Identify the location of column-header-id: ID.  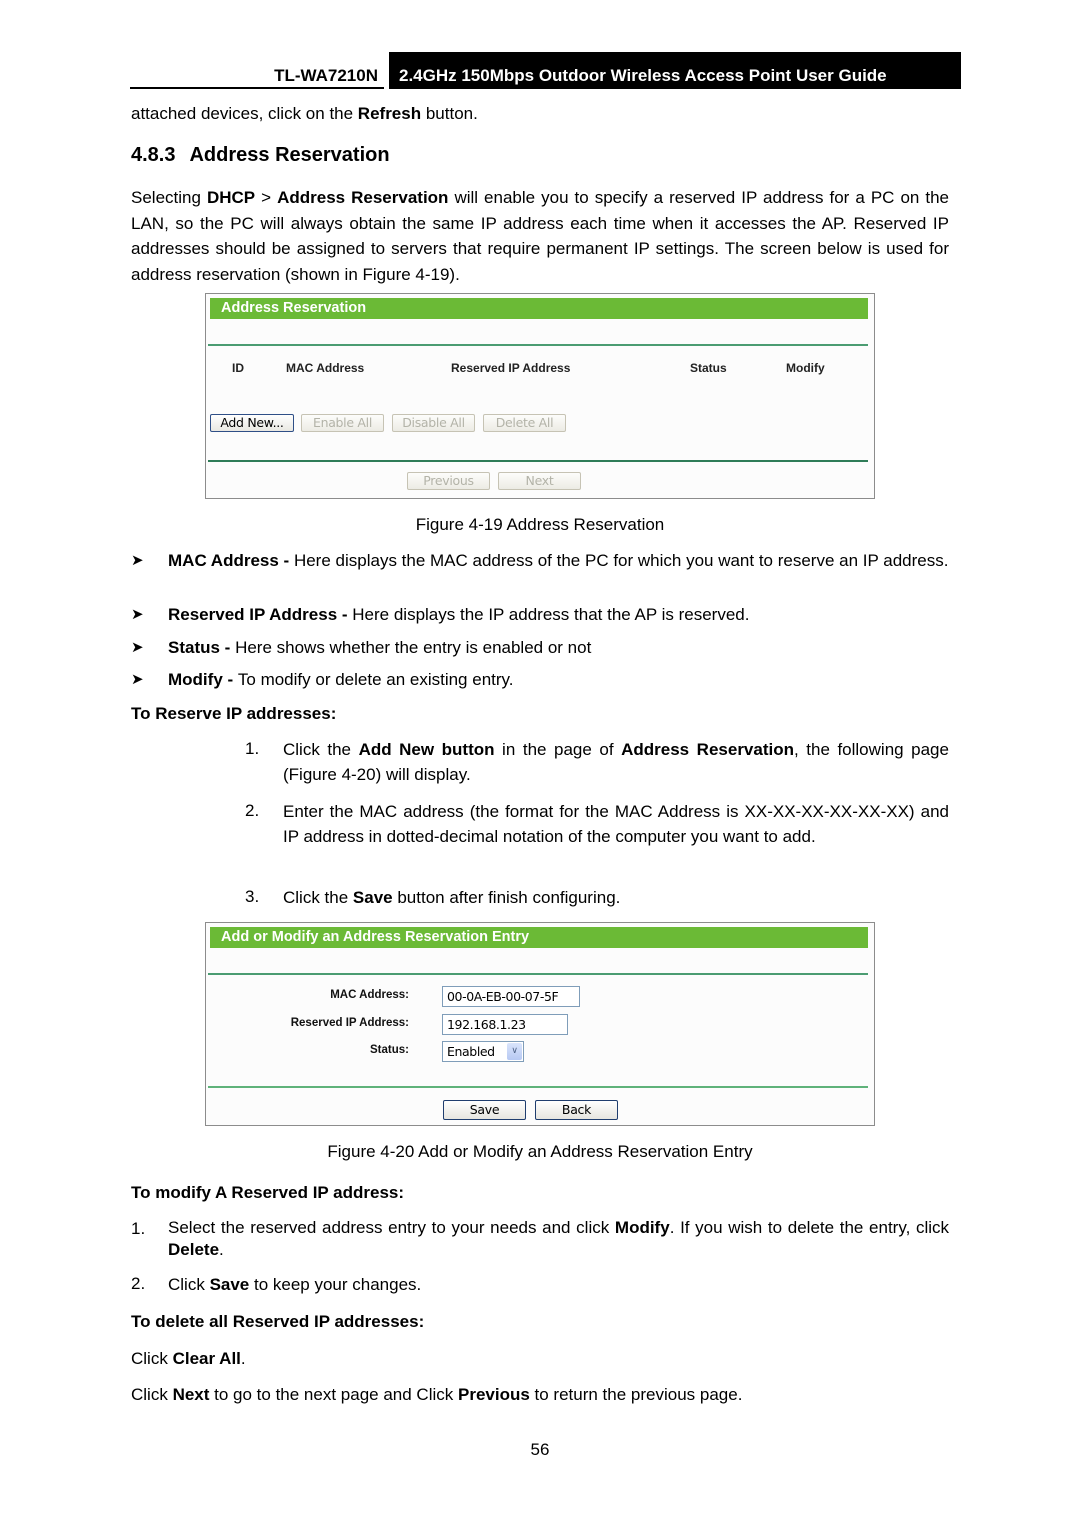
(238, 368).